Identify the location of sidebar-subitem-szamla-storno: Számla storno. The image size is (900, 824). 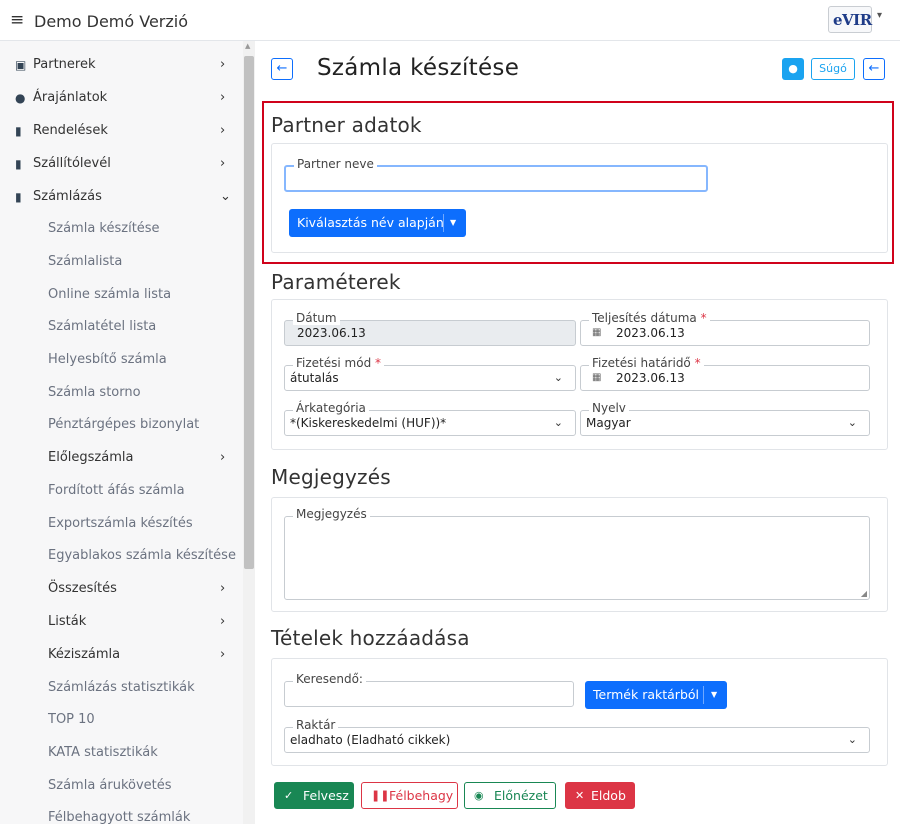
(121, 393).